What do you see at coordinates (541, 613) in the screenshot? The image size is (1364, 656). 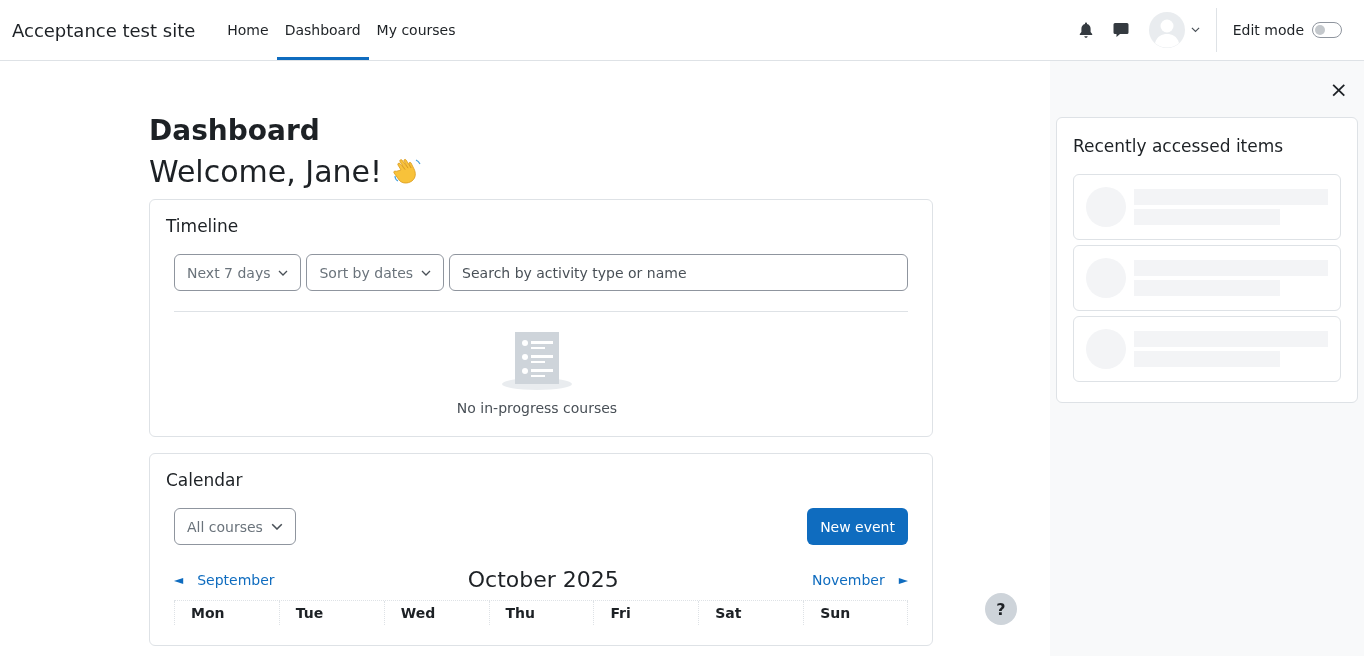 I see `weekday-header: Thu` at bounding box center [541, 613].